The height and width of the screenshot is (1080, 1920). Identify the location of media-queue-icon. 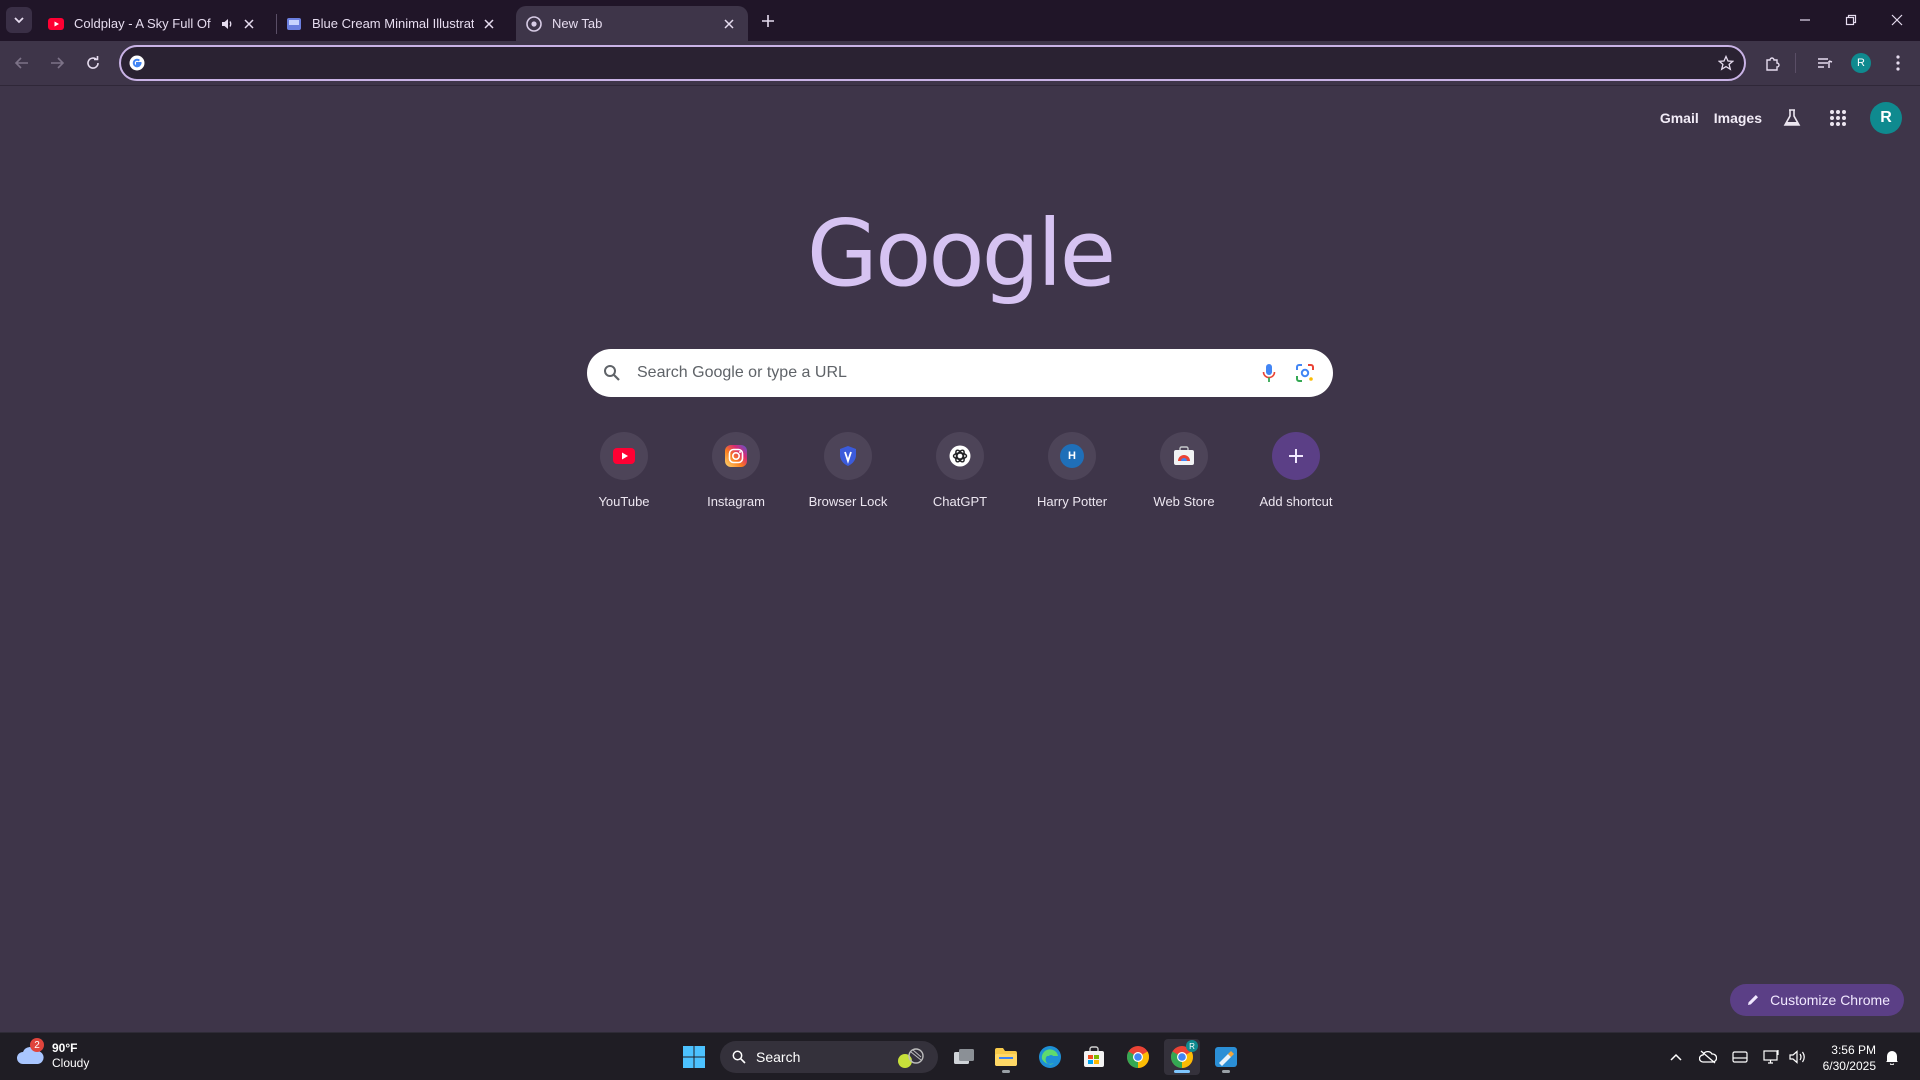
(1825, 63).